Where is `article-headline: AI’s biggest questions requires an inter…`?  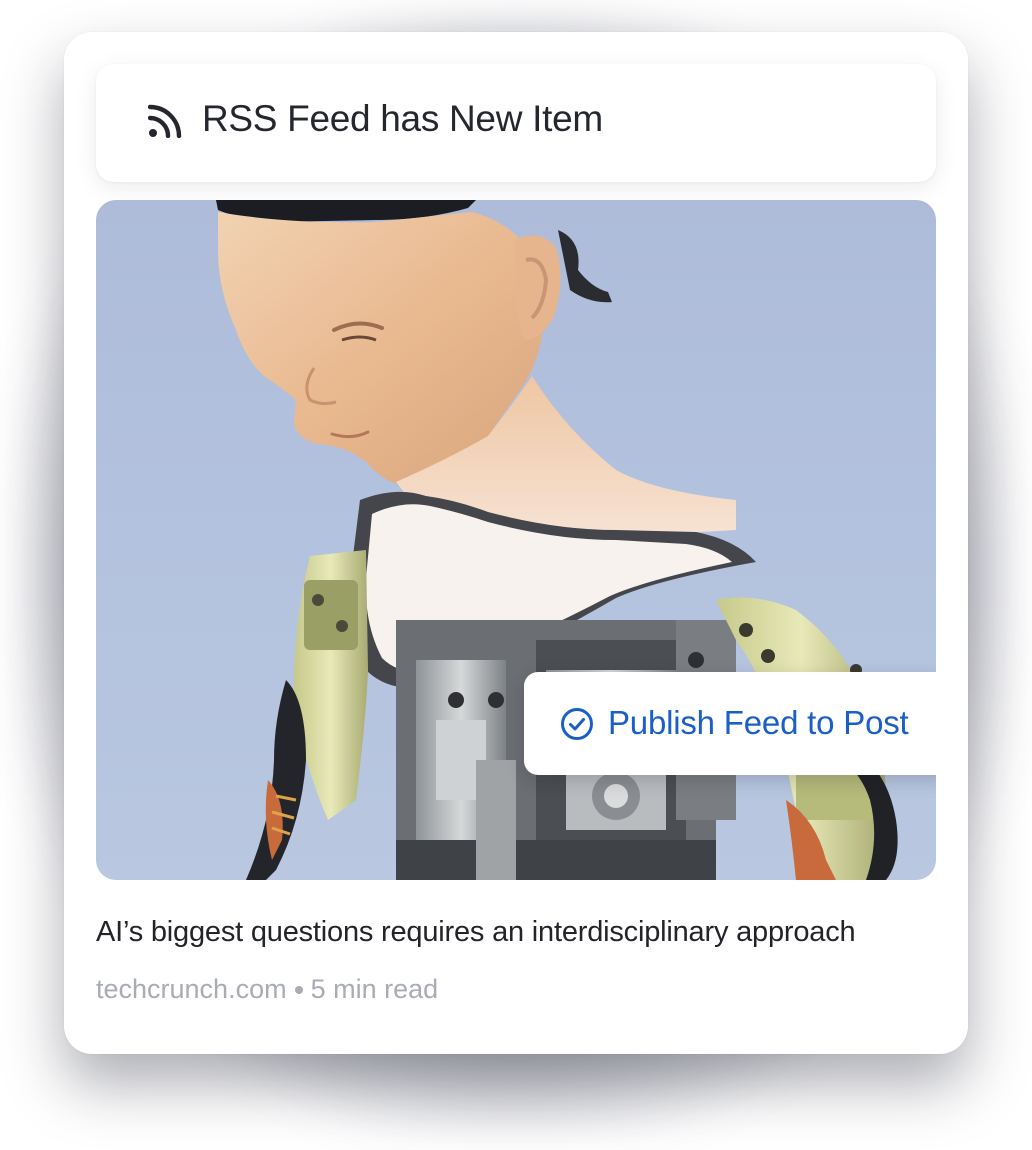
article-headline: AI’s biggest questions requires an inter… is located at coordinates (476, 932).